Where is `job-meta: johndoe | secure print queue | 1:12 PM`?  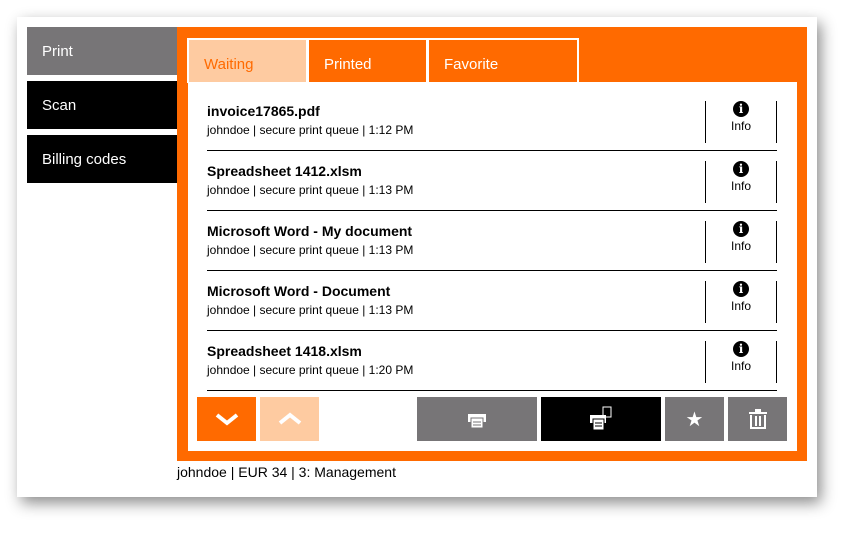 job-meta: johndoe | secure print queue | 1:12 PM is located at coordinates (310, 130).